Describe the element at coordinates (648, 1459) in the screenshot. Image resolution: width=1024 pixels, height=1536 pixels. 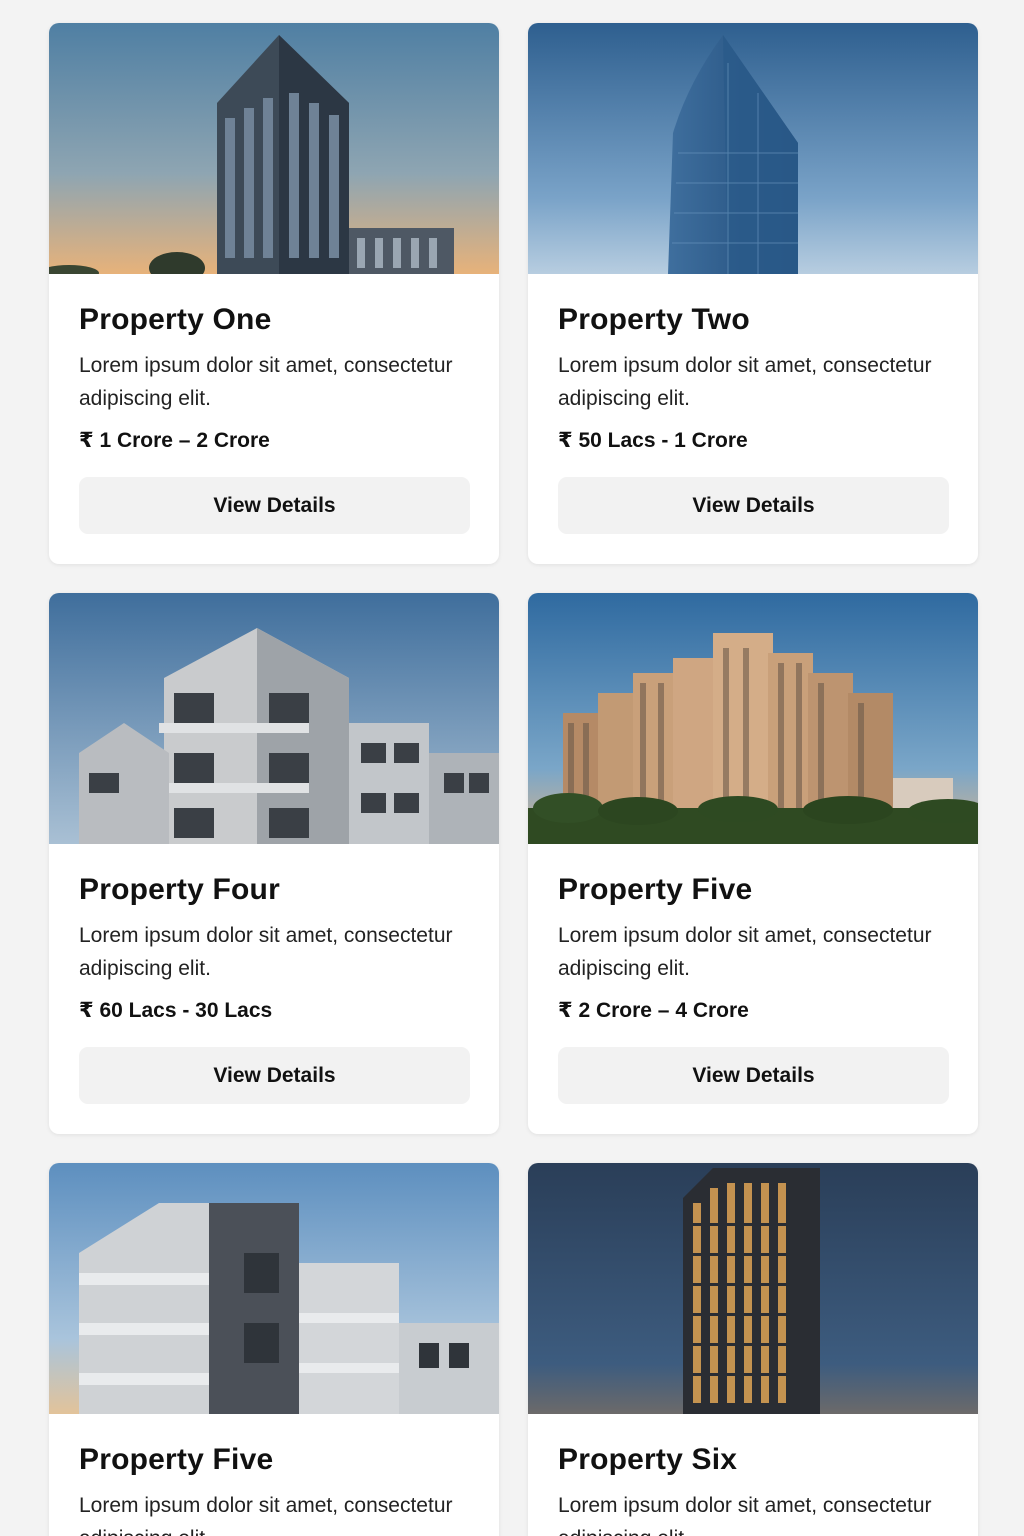
I see `property-title: Property Six` at that location.